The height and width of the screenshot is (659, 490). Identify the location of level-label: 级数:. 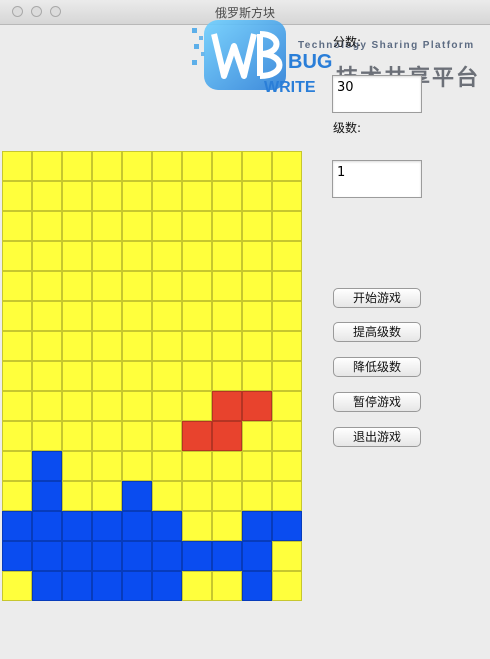
(347, 128).